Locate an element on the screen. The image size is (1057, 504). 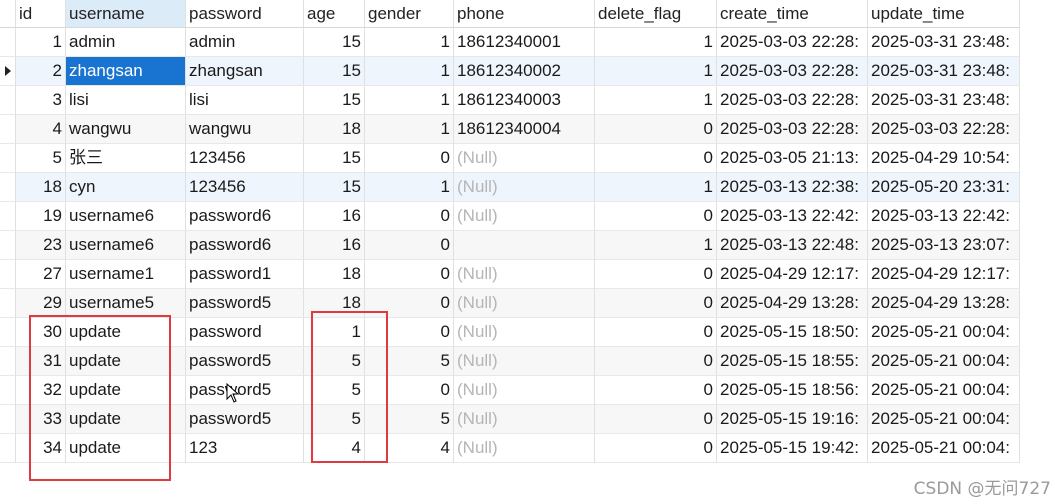
cell-phone: 18612340004 is located at coordinates (524, 129).